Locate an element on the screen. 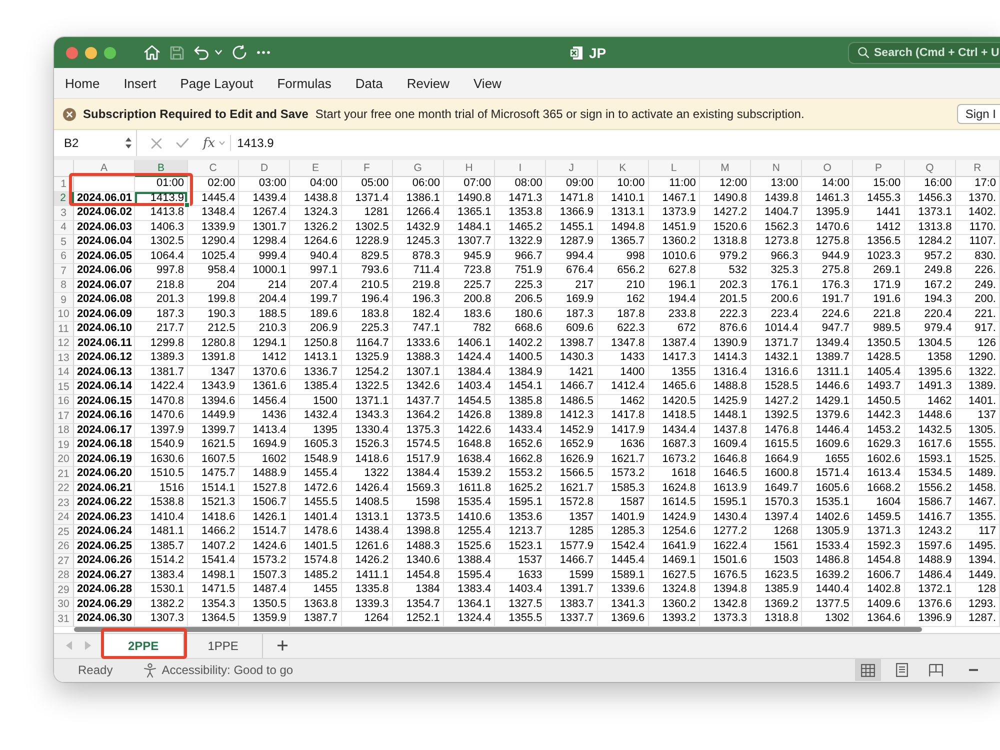 Image resolution: width=1000 pixels, height=750 pixels. row-header: 14 is located at coordinates (64, 373).